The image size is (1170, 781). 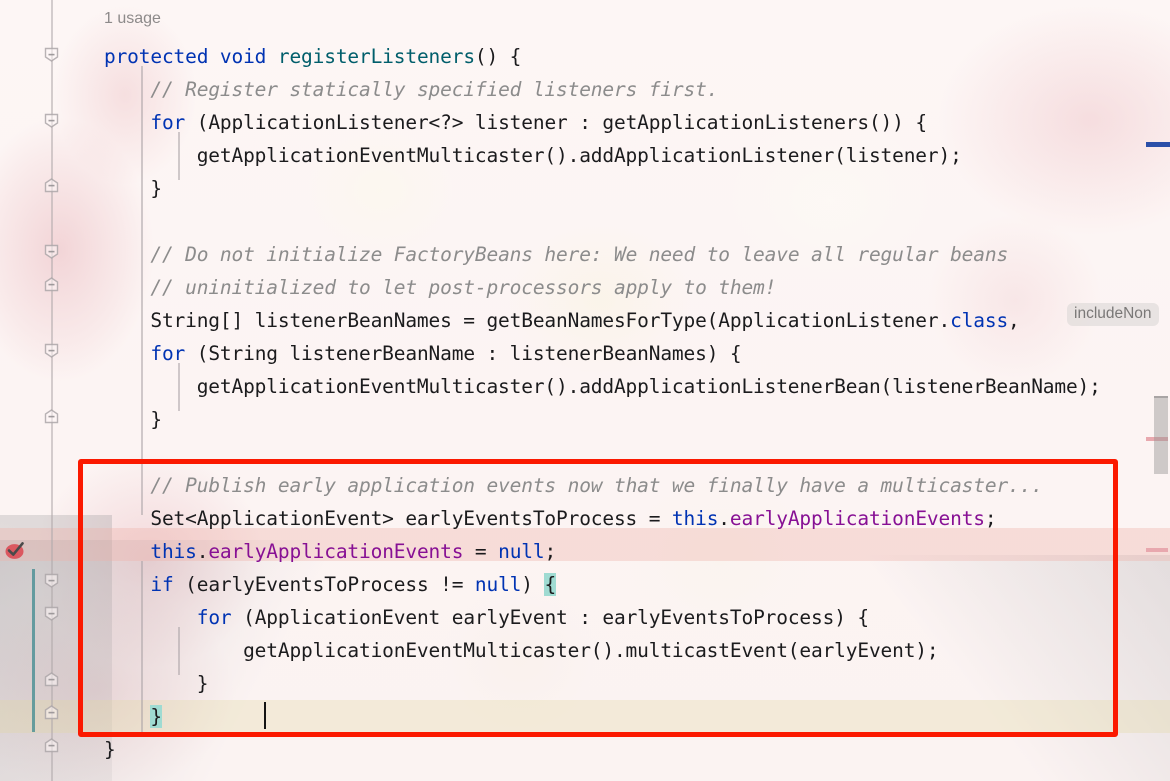 I want to click on code-keyword: if, so click(x=162, y=584).